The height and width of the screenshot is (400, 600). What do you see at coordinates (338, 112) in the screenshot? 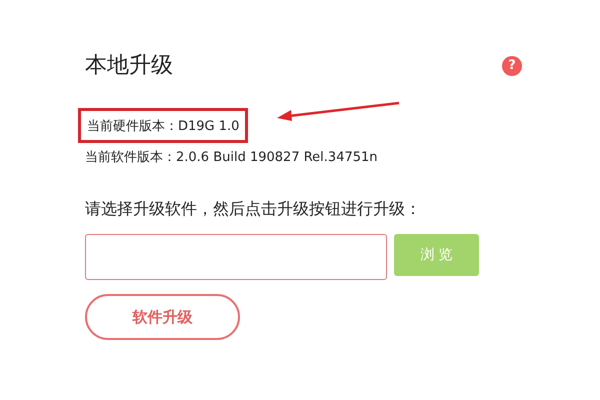
I see `arrow-icon` at bounding box center [338, 112].